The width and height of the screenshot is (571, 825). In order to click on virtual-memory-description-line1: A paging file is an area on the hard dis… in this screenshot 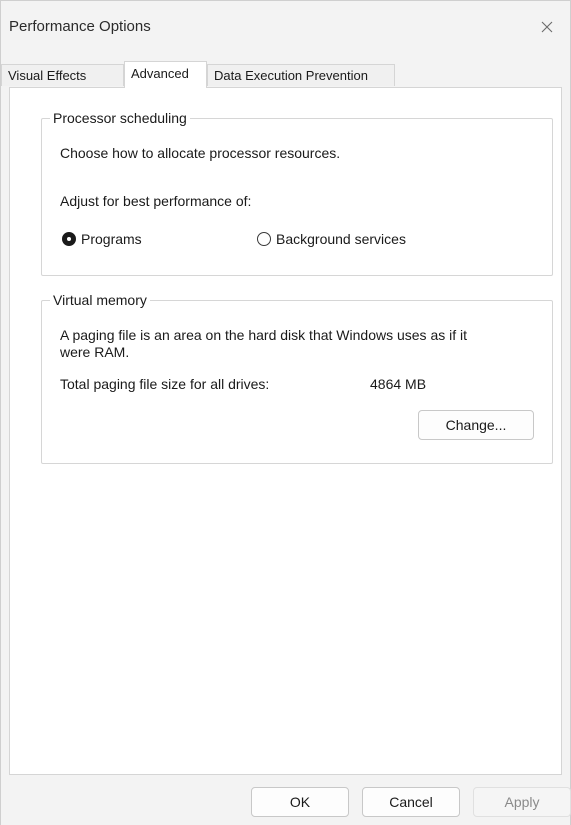, I will do `click(264, 335)`.